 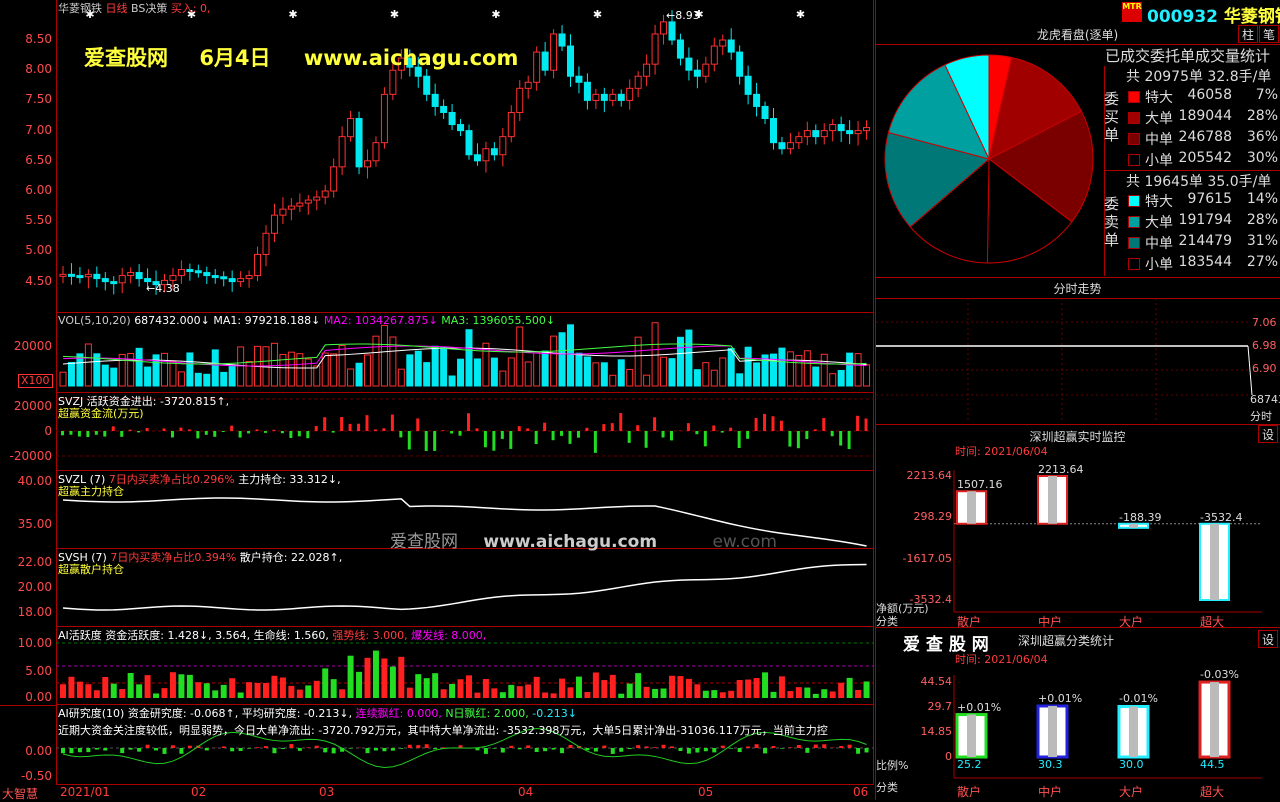 What do you see at coordinates (394, 14) in the screenshot?
I see `signal-star: ✱` at bounding box center [394, 14].